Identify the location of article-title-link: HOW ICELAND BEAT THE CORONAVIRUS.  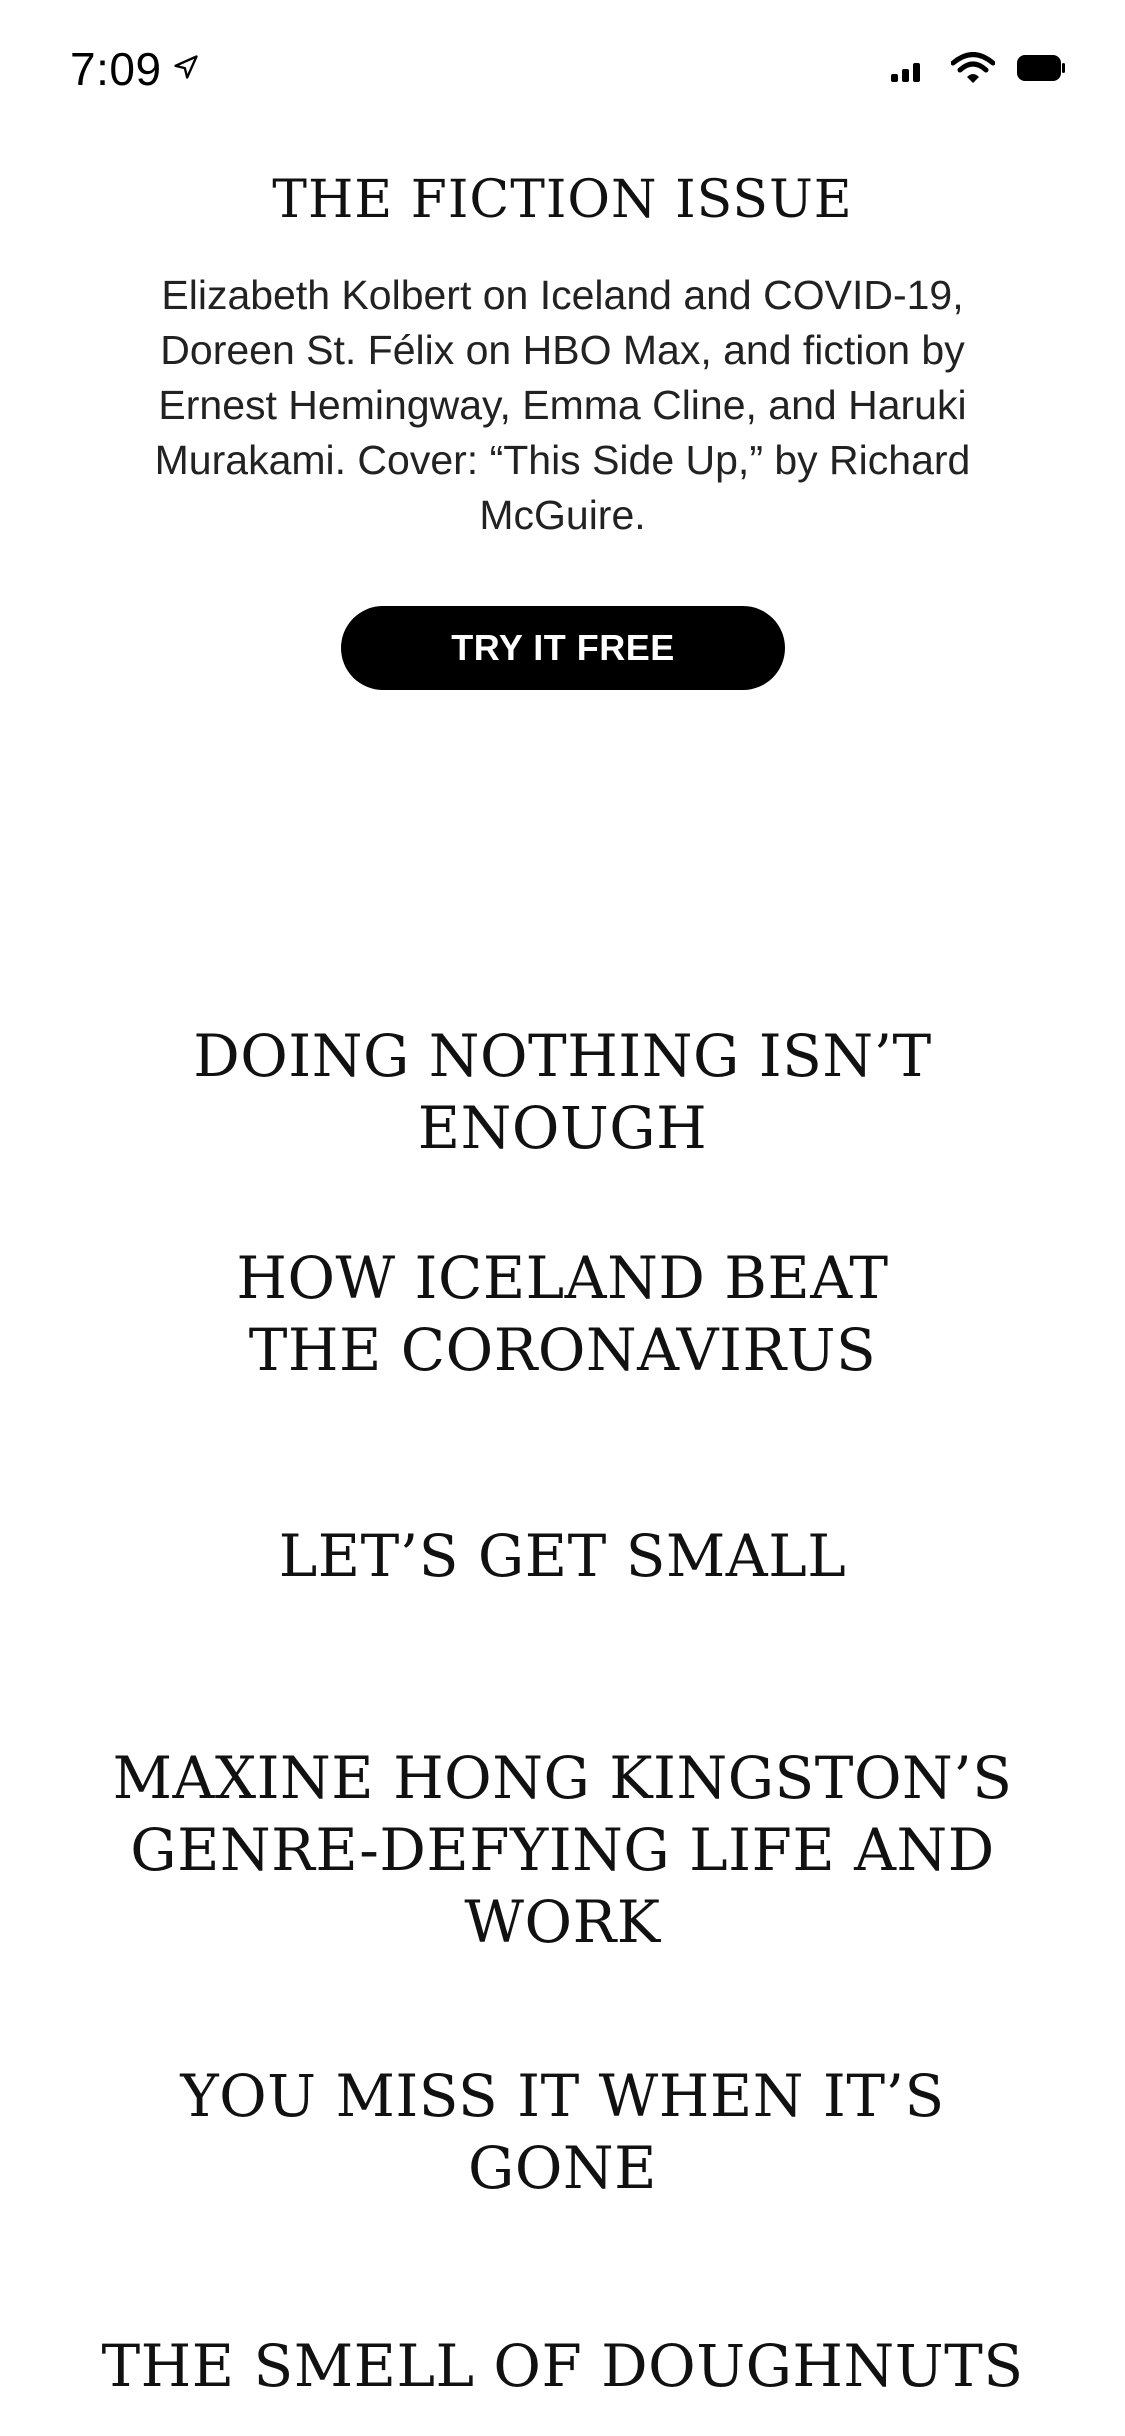
(562, 1314).